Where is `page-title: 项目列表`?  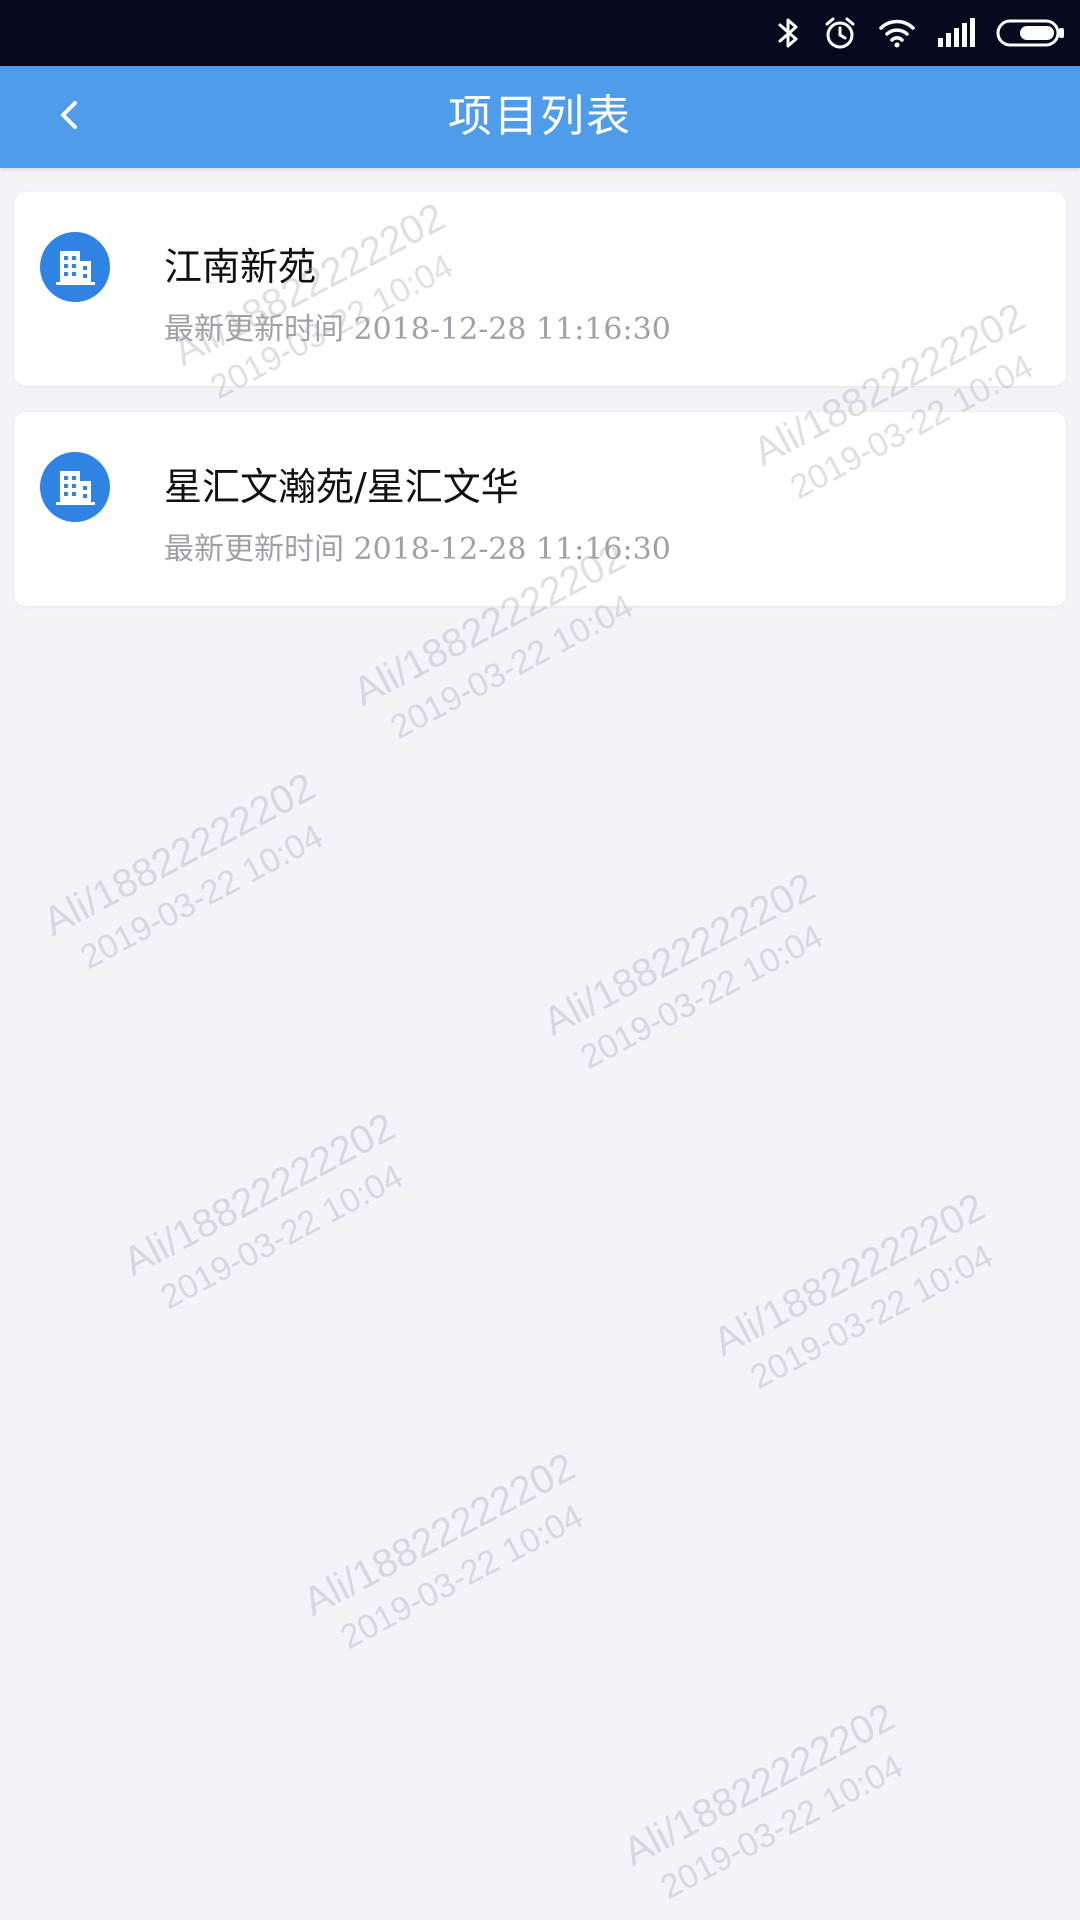
page-title: 项目列表 is located at coordinates (540, 116).